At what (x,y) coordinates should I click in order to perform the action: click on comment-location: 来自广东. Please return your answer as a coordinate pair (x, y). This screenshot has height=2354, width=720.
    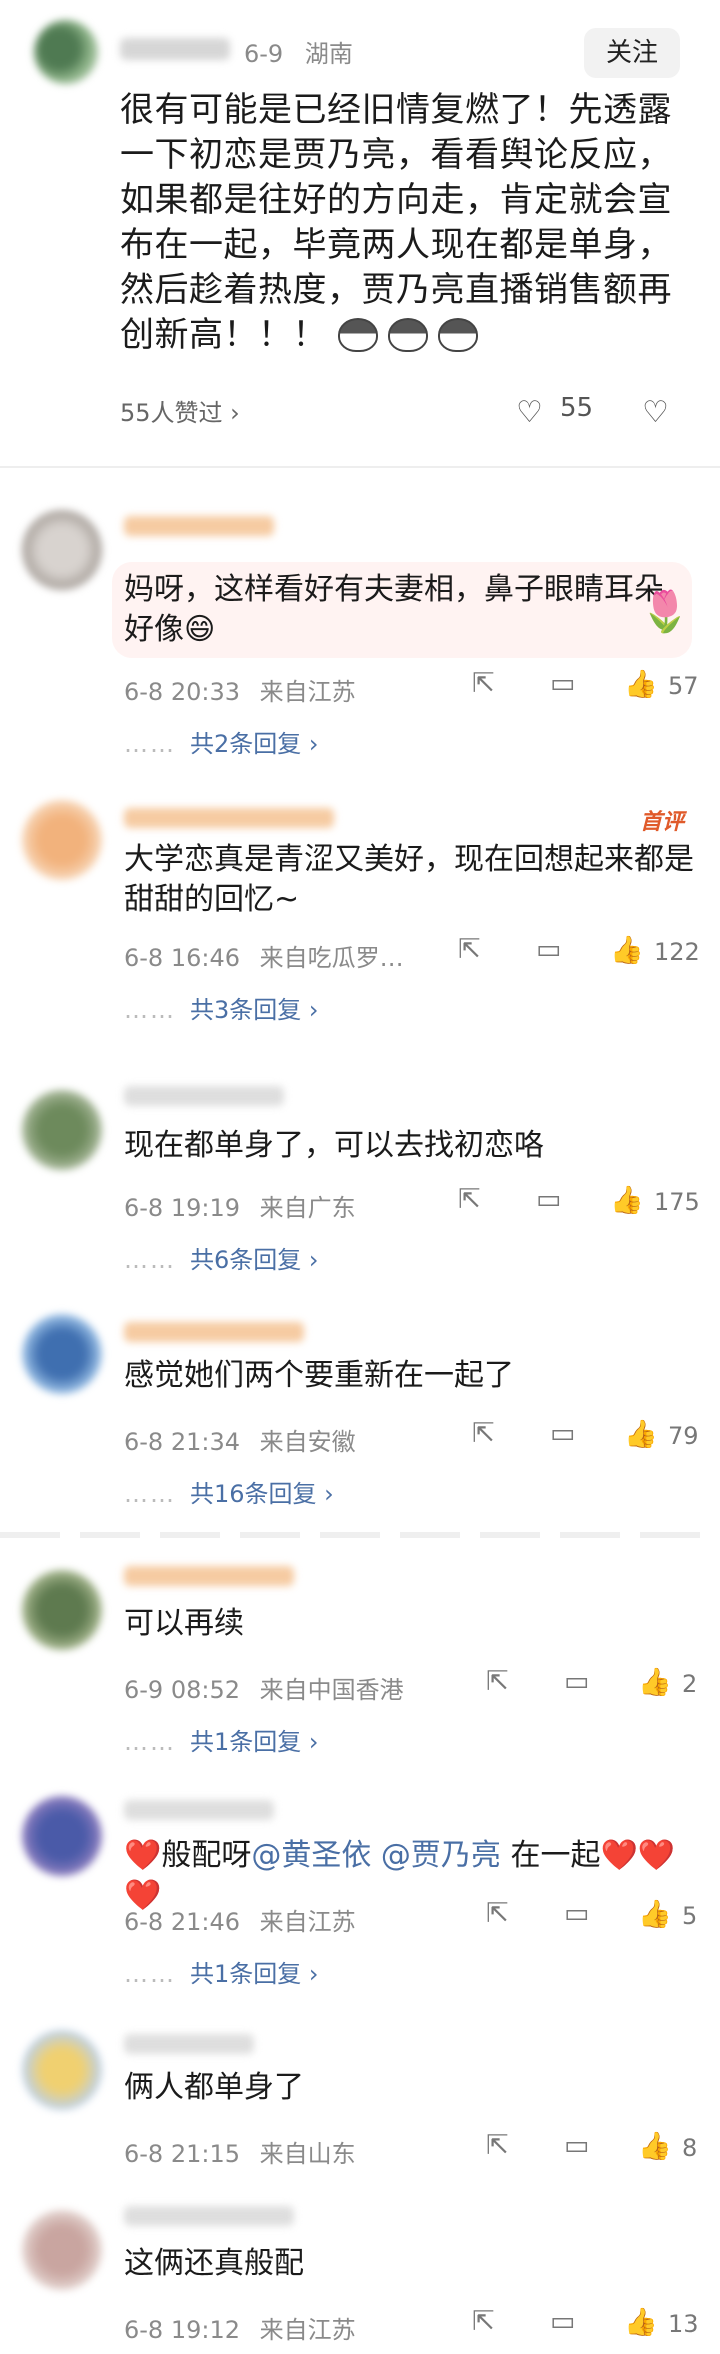
    Looking at the image, I should click on (307, 1208).